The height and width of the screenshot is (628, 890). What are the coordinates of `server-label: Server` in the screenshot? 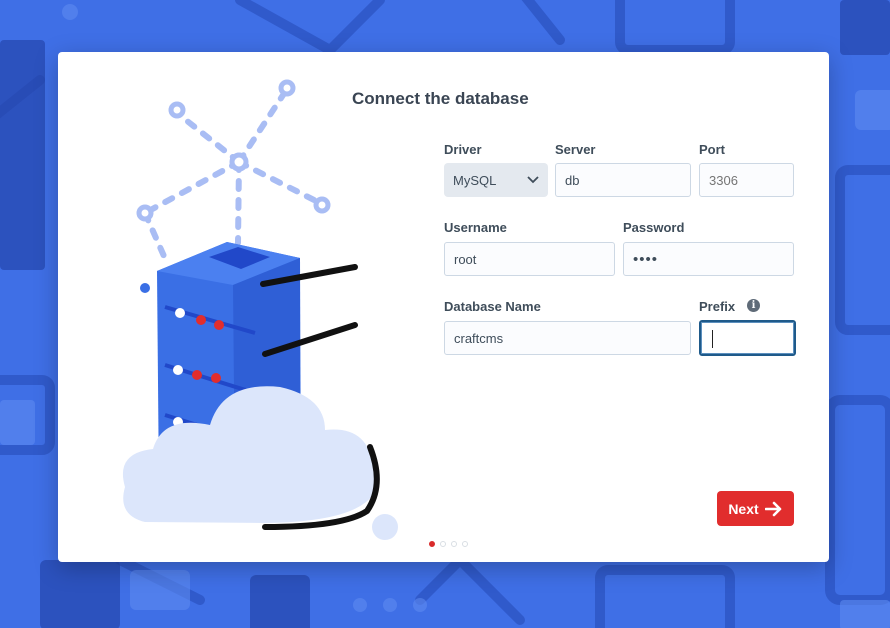 It's located at (575, 149).